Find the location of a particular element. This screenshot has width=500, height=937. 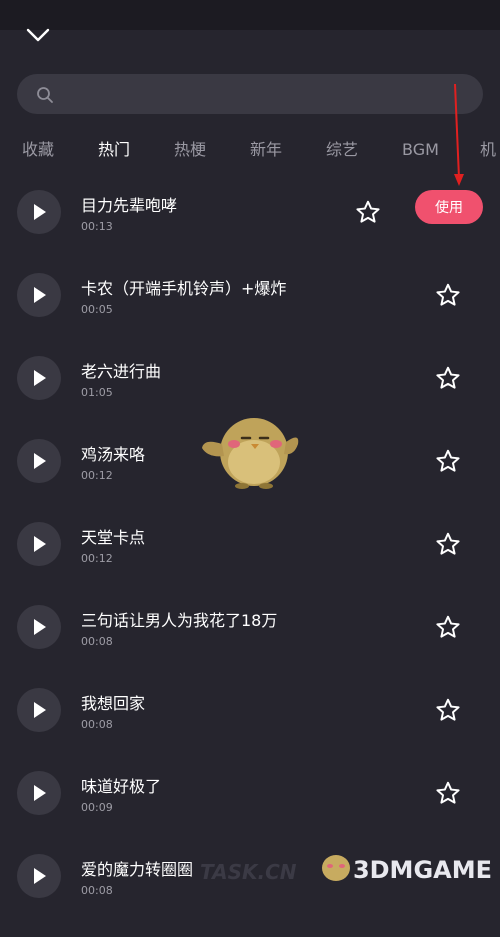

song-row: 目力先辈咆哮 00:13 使用 is located at coordinates (250, 231).